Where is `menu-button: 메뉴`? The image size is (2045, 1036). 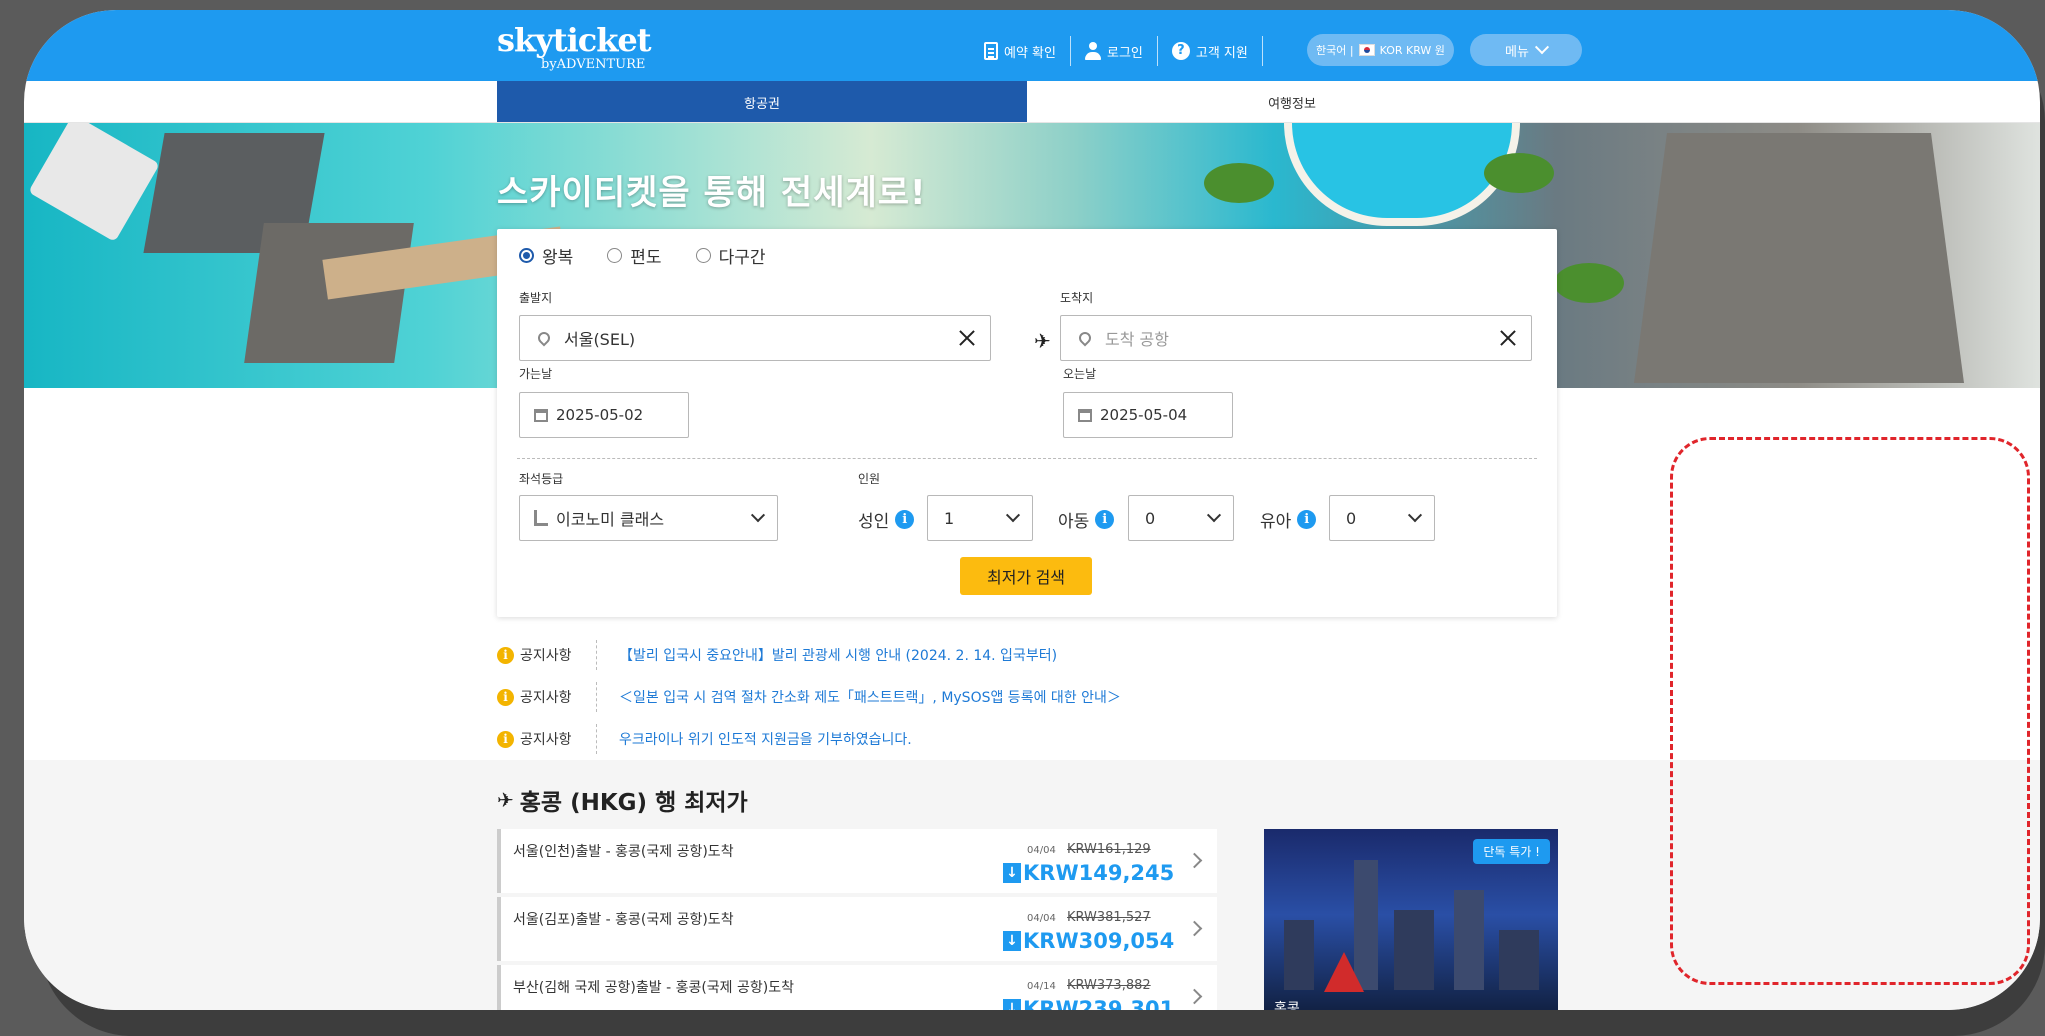
menu-button: 메뉴 is located at coordinates (1526, 50).